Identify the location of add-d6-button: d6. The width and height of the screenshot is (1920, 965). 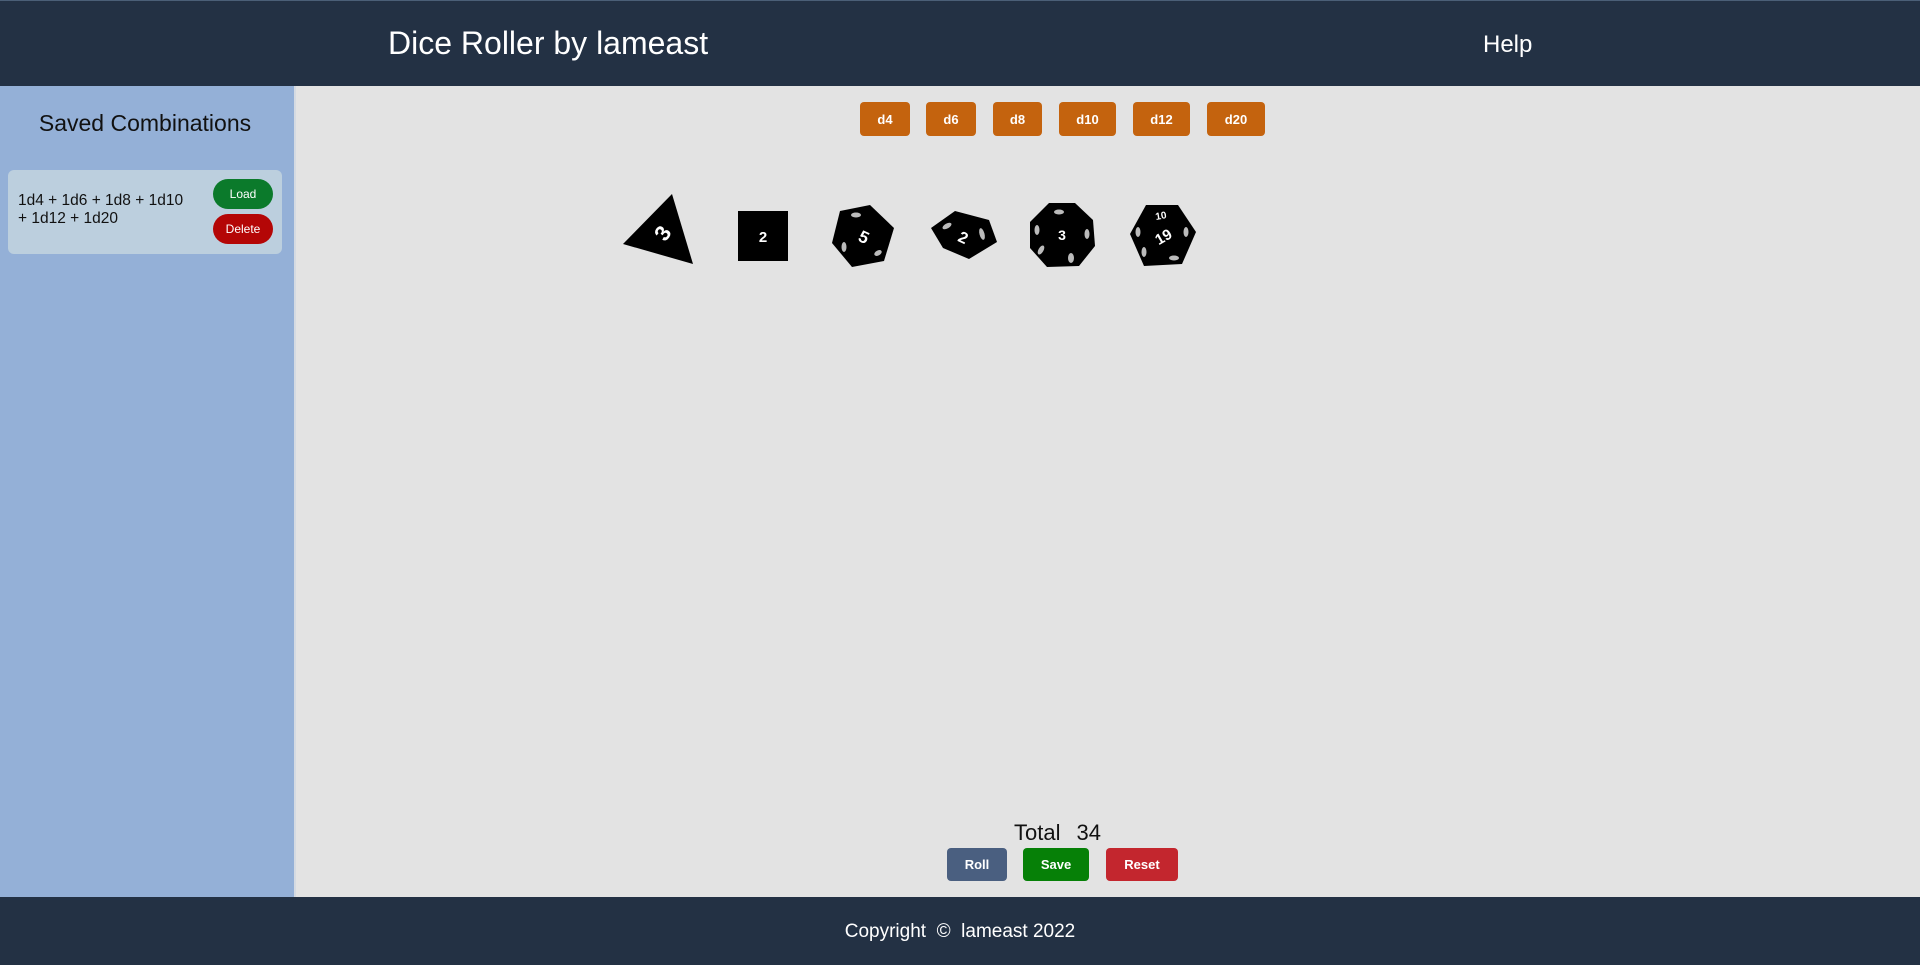
(951, 119).